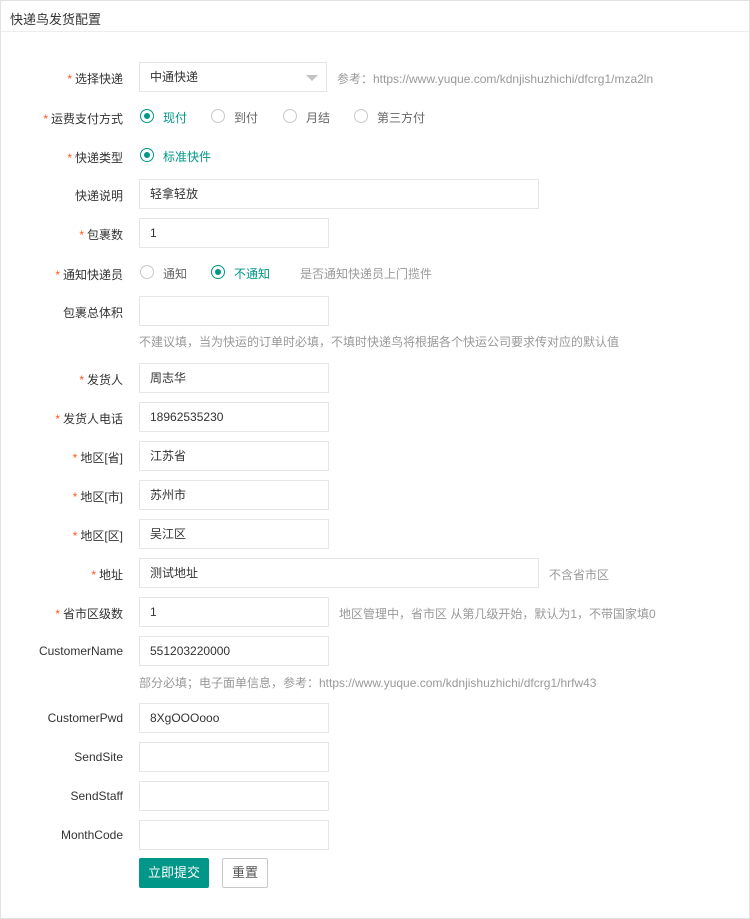  What do you see at coordinates (234, 233) in the screenshot?
I see `packages-input: 1` at bounding box center [234, 233].